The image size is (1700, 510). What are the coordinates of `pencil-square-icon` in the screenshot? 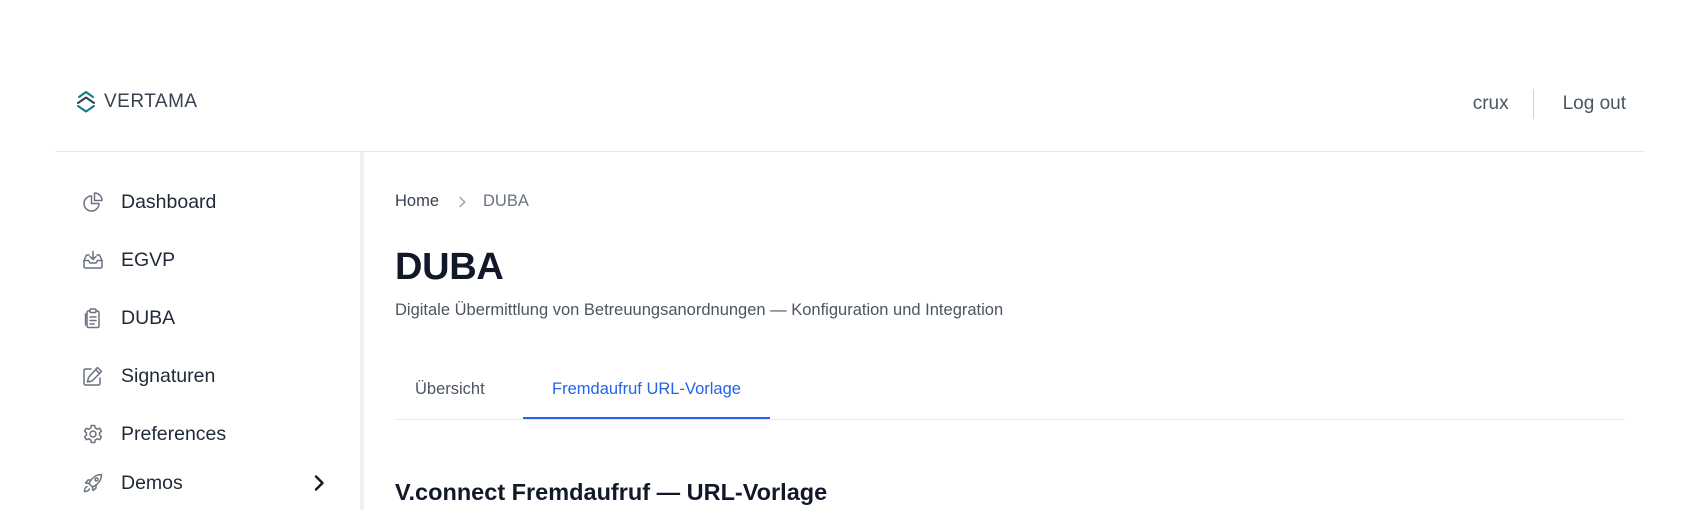 It's located at (93, 376).